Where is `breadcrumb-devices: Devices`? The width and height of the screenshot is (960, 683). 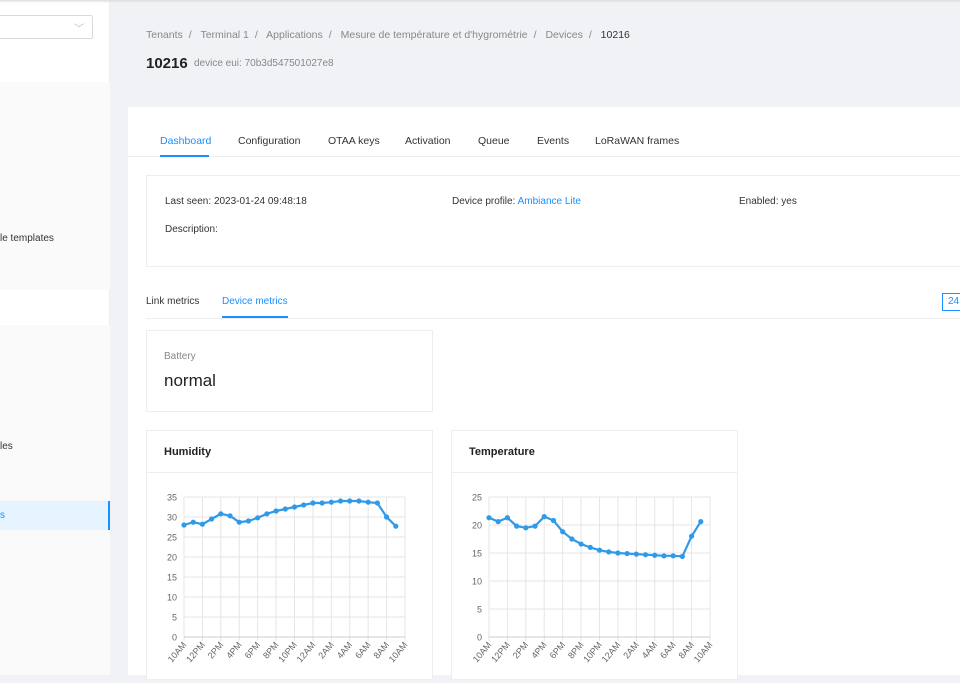
breadcrumb-devices: Devices is located at coordinates (563, 35).